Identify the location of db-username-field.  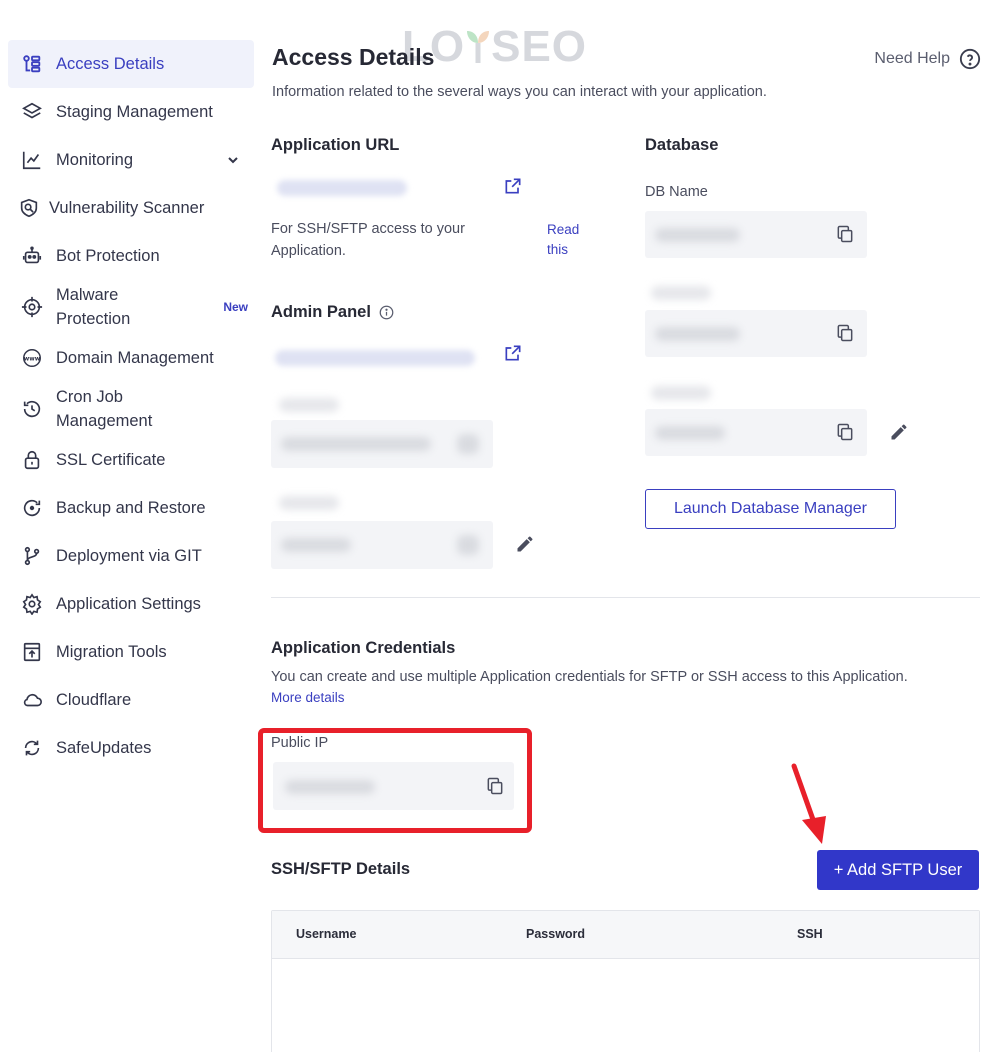
(756, 333).